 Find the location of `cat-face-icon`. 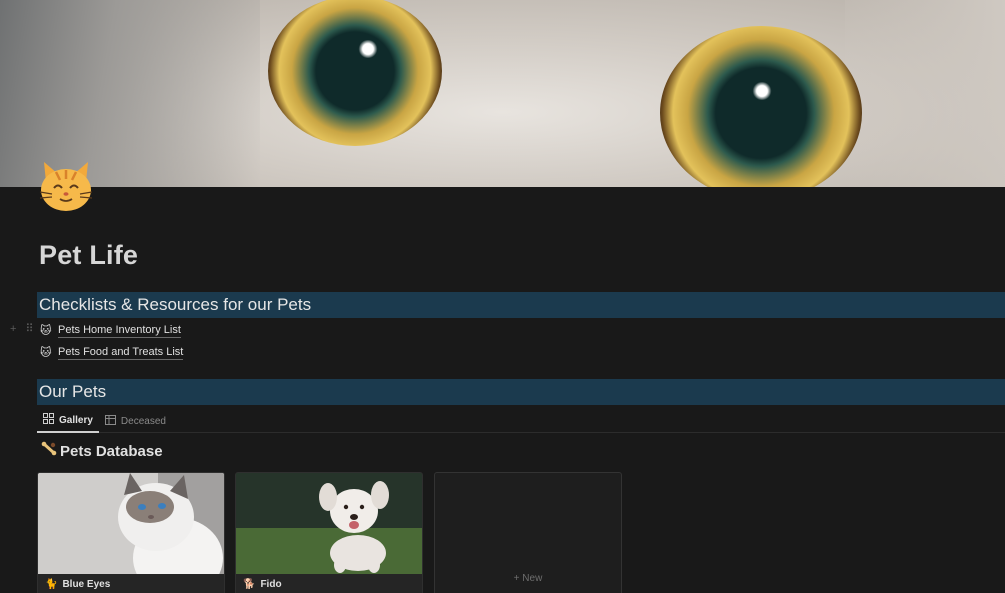

cat-face-icon is located at coordinates (67, 186).